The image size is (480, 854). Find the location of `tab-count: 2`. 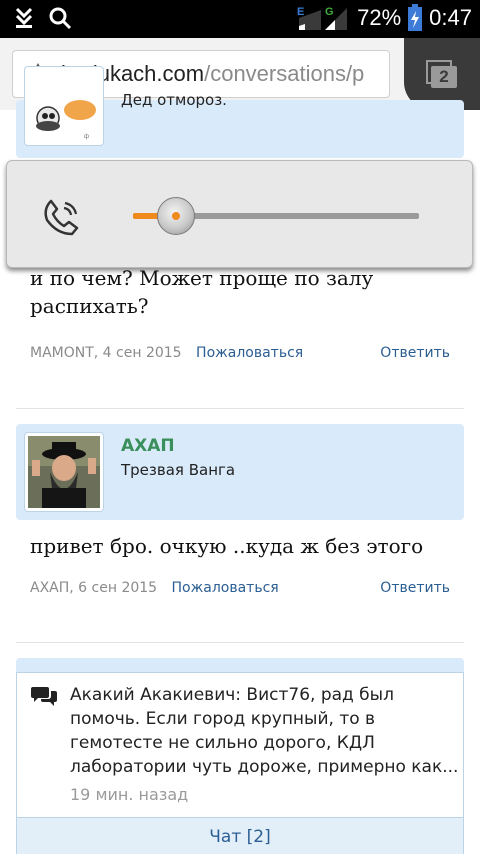

tab-count: 2 is located at coordinates (444, 77).